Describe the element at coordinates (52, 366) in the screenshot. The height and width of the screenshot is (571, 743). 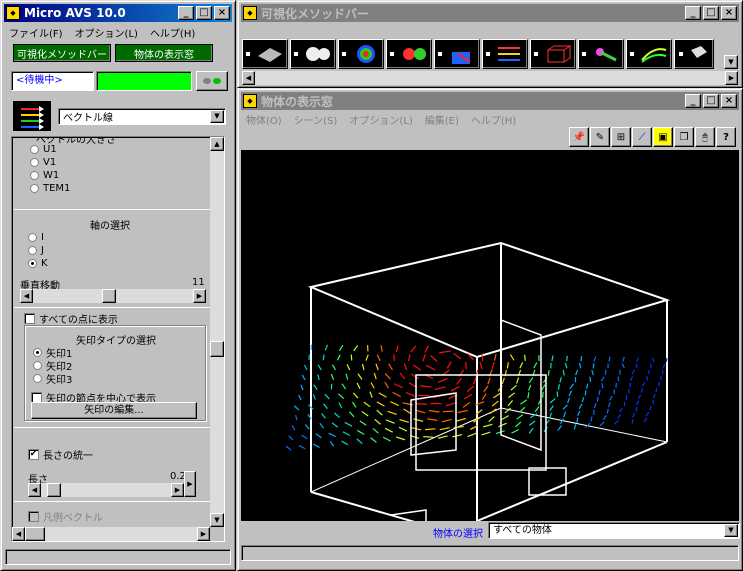
I see `arrow-option-2: 矢印2` at that location.